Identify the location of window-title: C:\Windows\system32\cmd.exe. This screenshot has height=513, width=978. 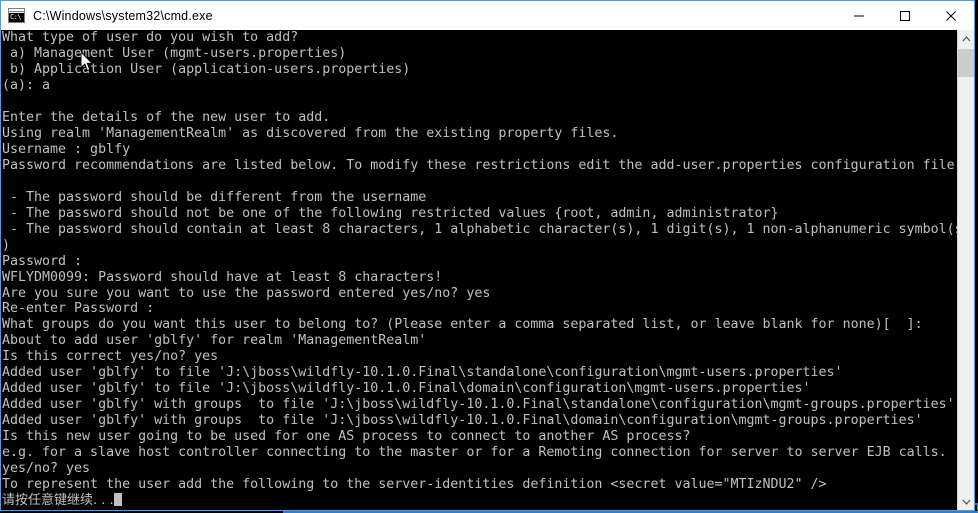
(123, 15).